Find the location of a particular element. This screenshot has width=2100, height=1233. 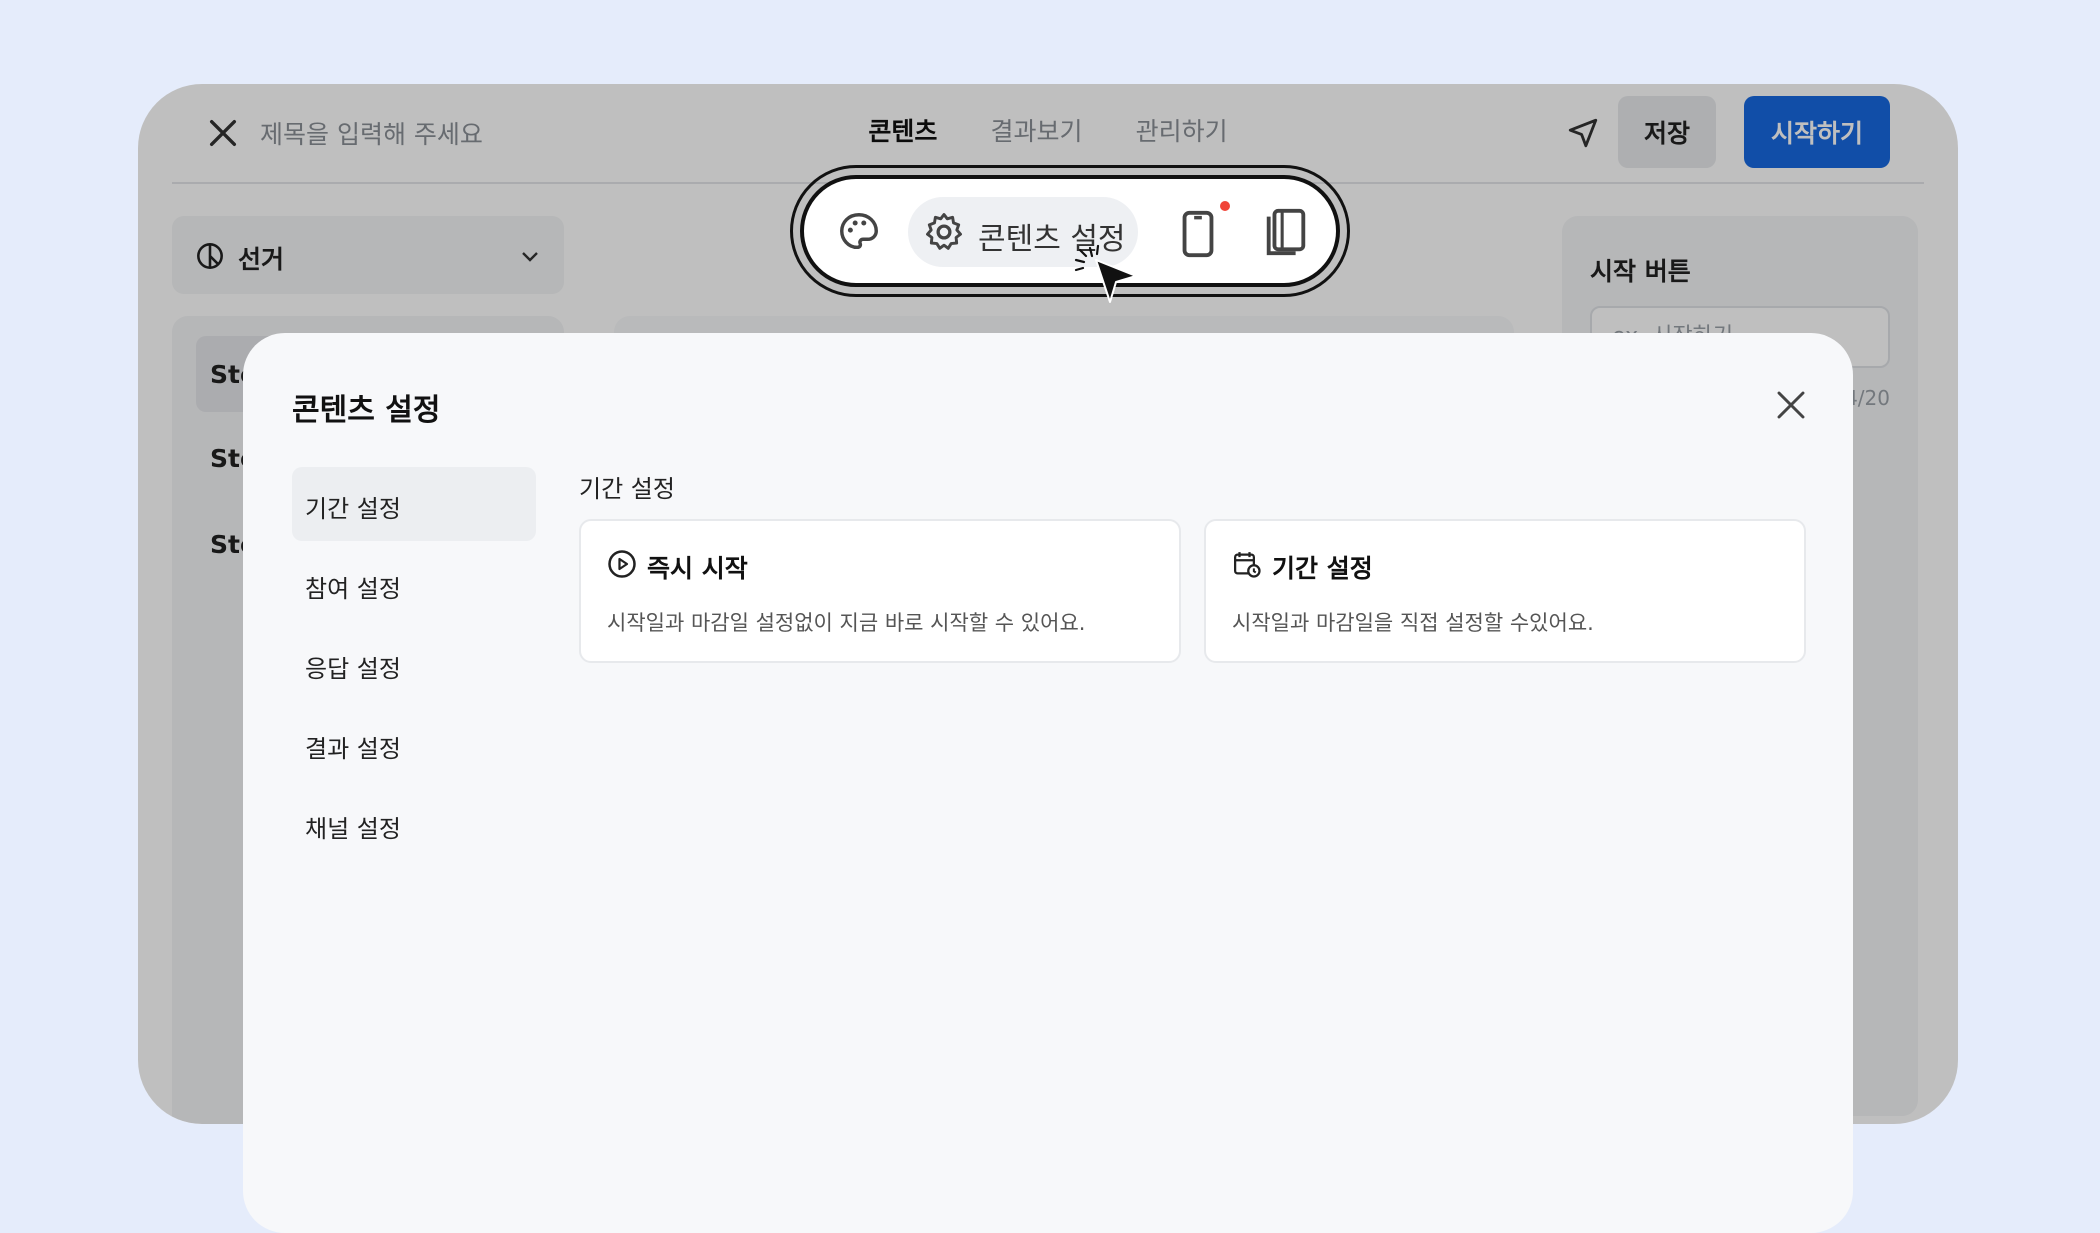

menu-item-period: 기간 설정 is located at coordinates (414, 504).